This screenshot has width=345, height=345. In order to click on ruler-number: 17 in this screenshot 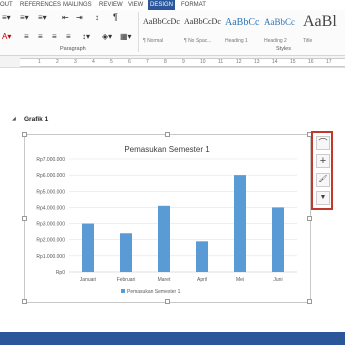, I will do `click(329, 62)`.